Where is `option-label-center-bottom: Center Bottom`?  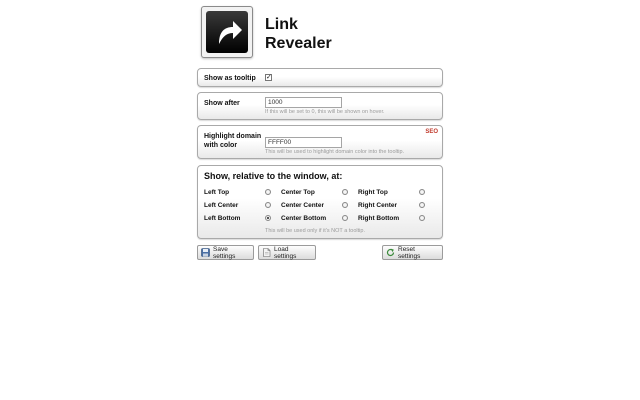 option-label-center-bottom: Center Bottom is located at coordinates (304, 218).